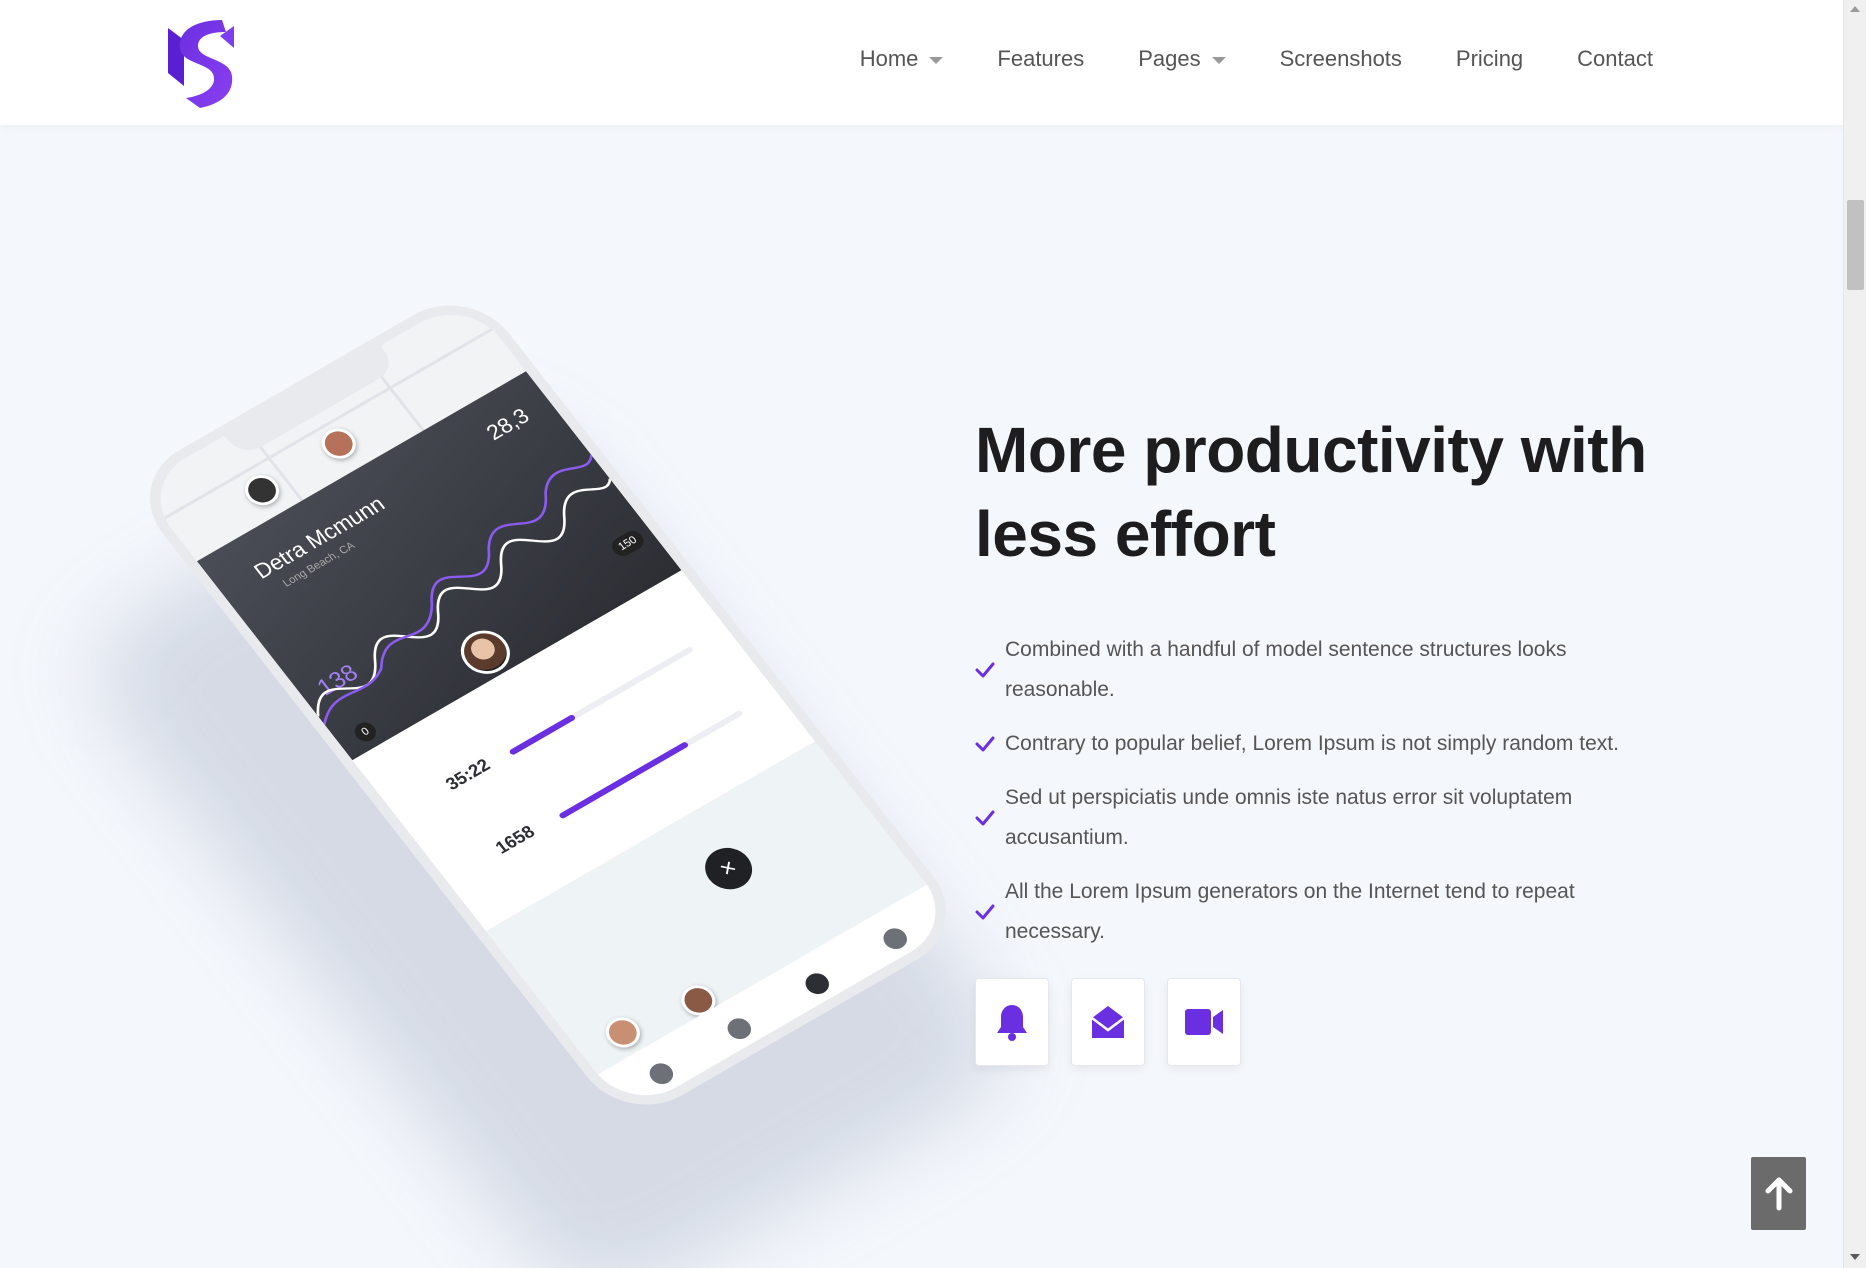 This screenshot has width=1866, height=1268. Describe the element at coordinates (507, 424) in the screenshot. I see `stat-value-right: 28,3` at that location.